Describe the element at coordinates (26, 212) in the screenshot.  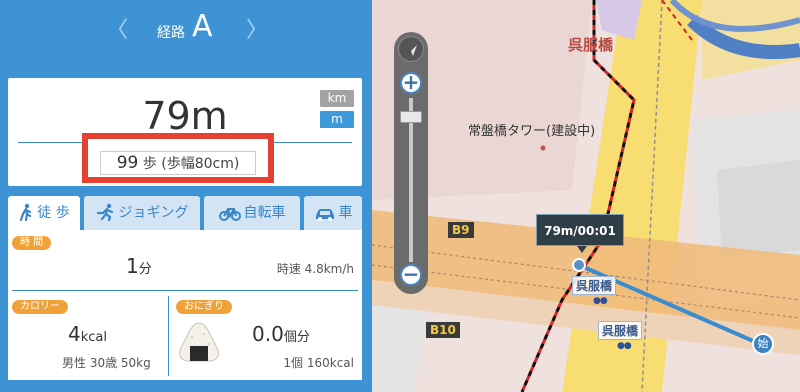
I see `walk-icon` at that location.